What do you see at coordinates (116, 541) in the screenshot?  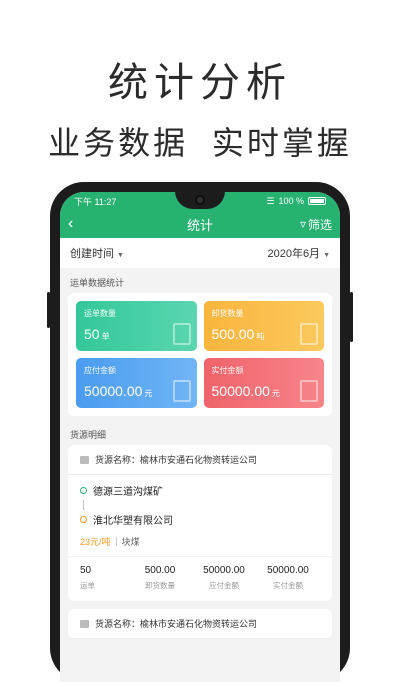 I see `divider` at bounding box center [116, 541].